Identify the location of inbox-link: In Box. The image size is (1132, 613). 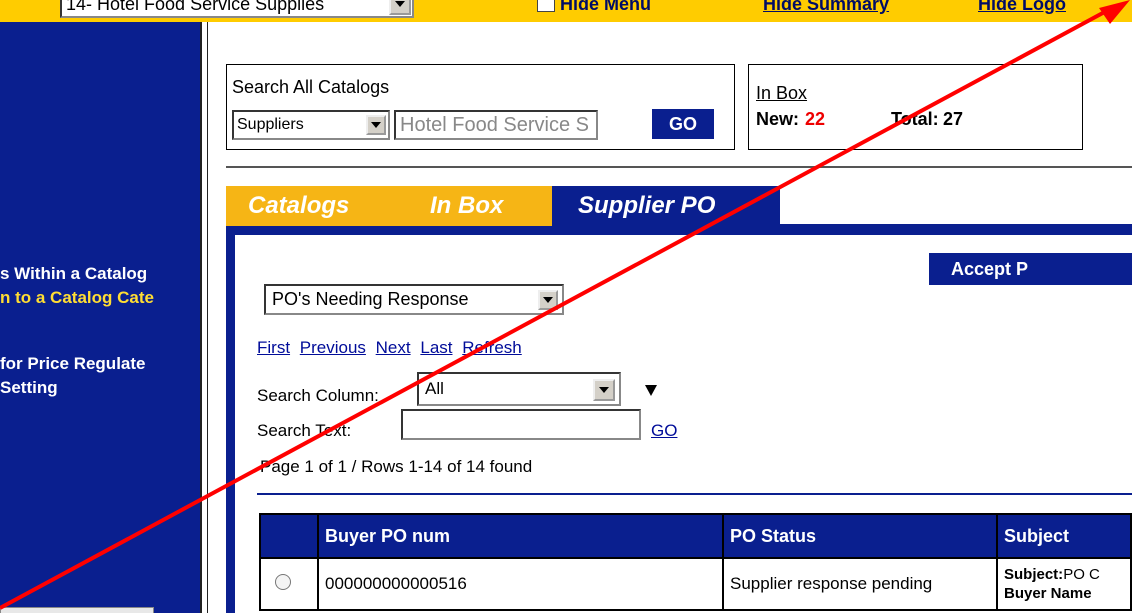
(781, 93).